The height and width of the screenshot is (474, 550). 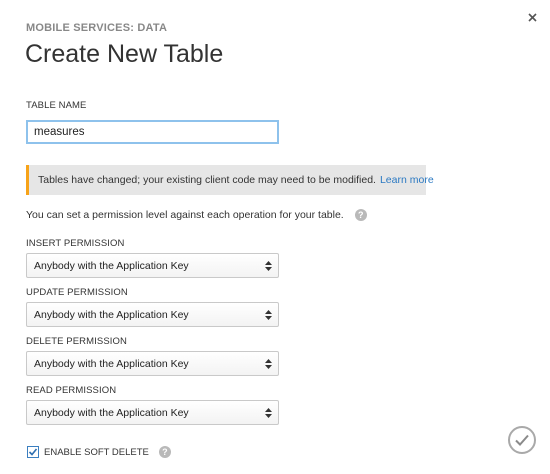 I want to click on delete-permission-value: Anybody with the Application Key, so click(x=111, y=363).